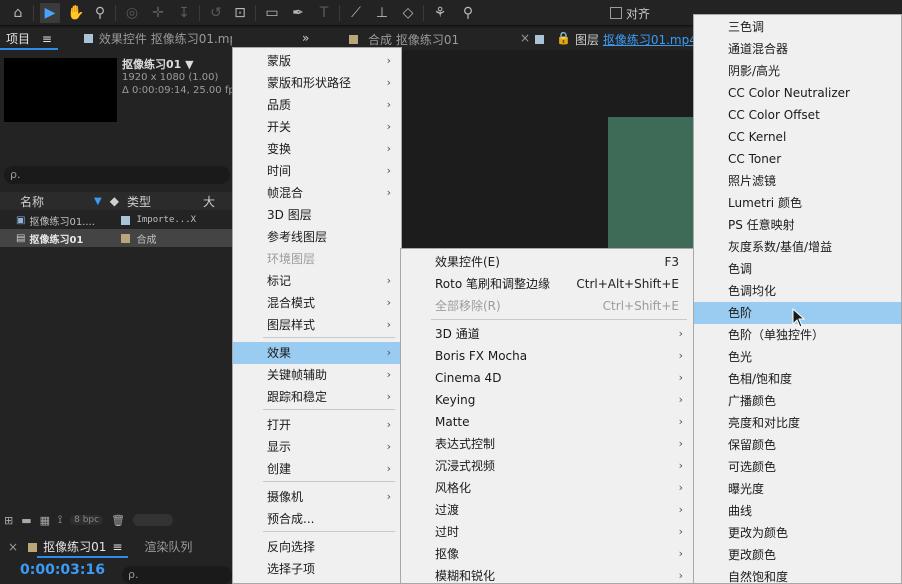  I want to click on color-menu-item: 灰度系数/基值/增益, so click(797, 247).